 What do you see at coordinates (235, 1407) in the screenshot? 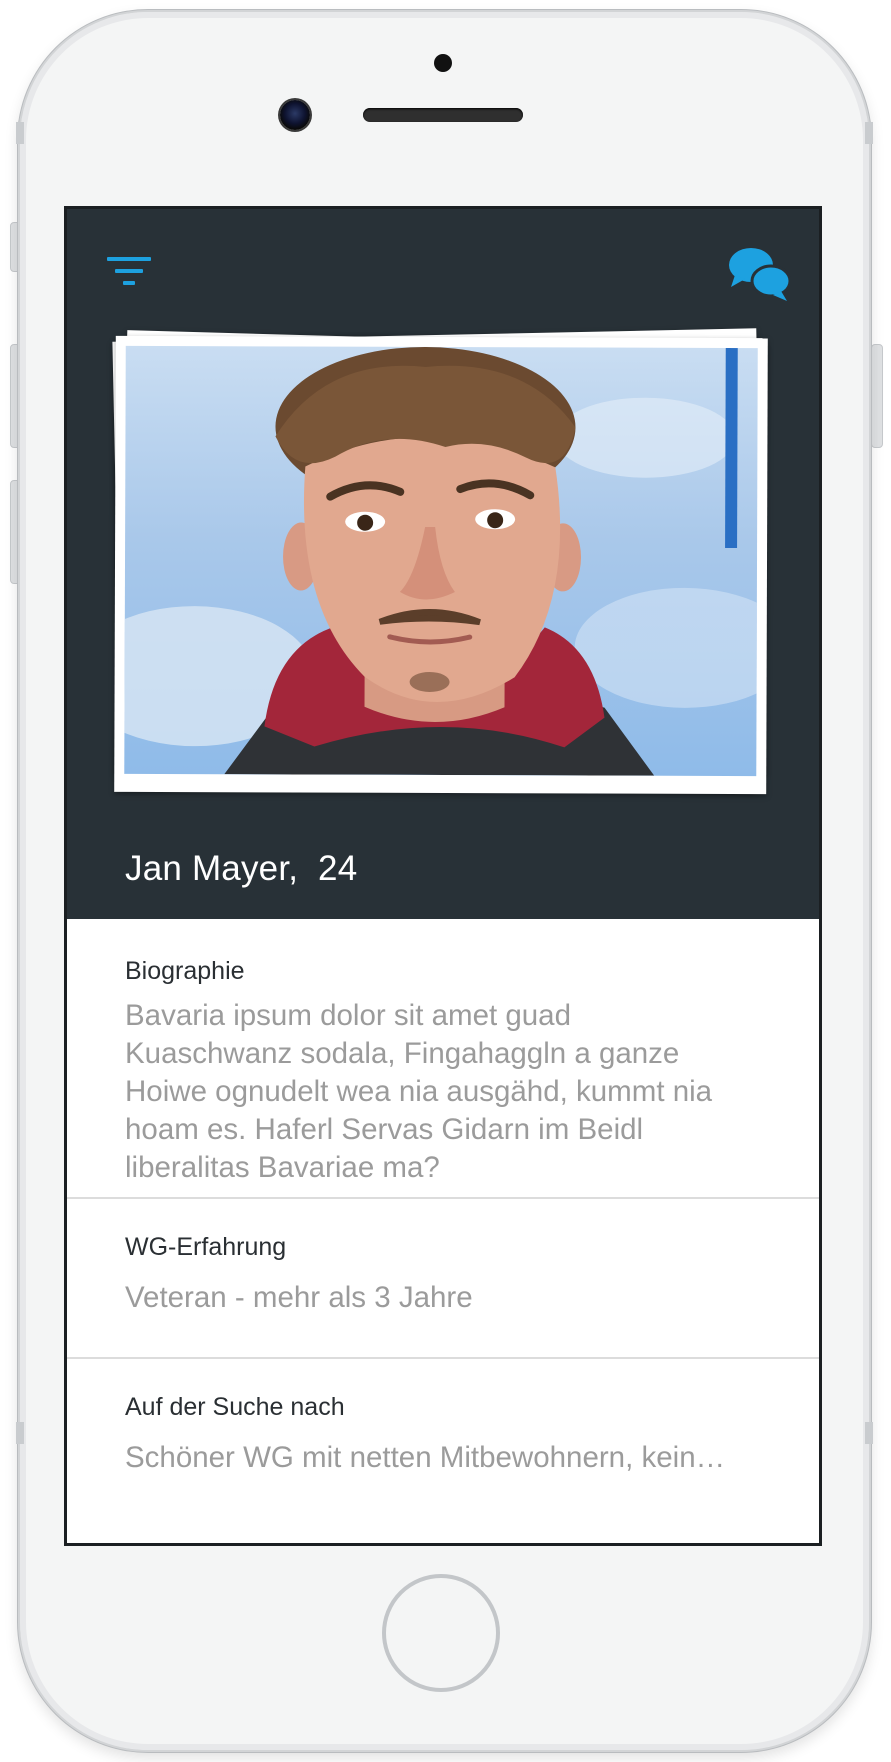
I see `looking-for-title: Auf der Suche nach` at bounding box center [235, 1407].